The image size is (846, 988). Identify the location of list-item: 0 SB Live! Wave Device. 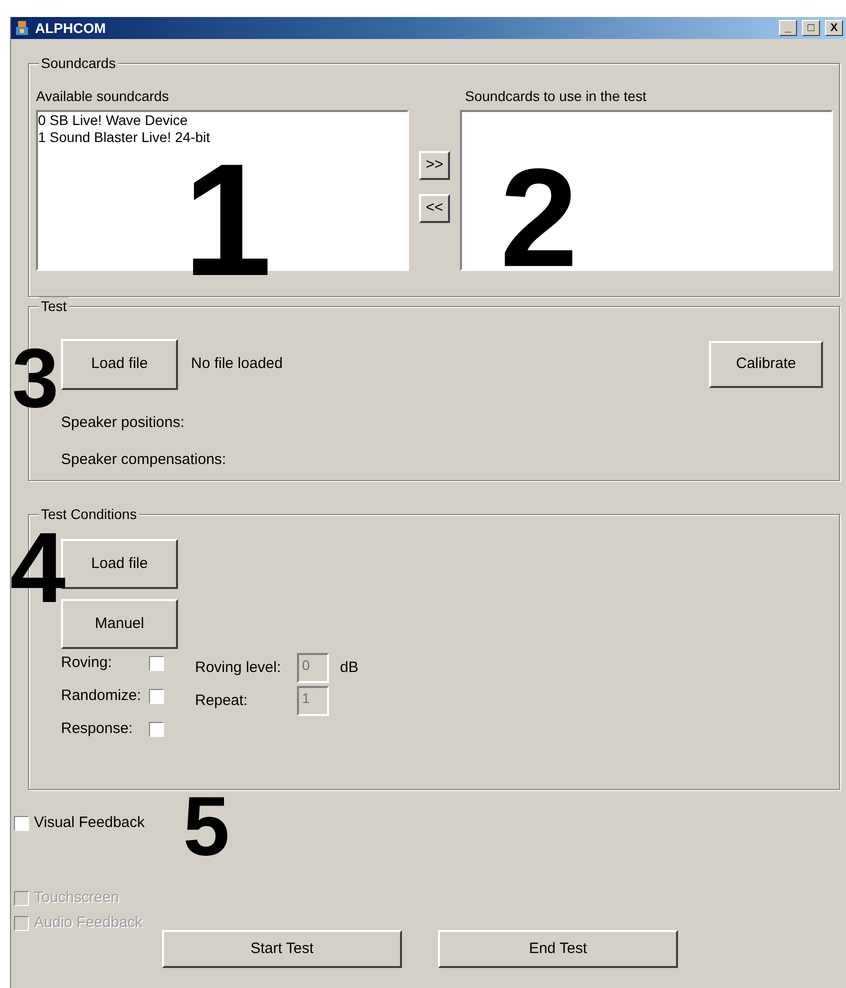
(222, 120).